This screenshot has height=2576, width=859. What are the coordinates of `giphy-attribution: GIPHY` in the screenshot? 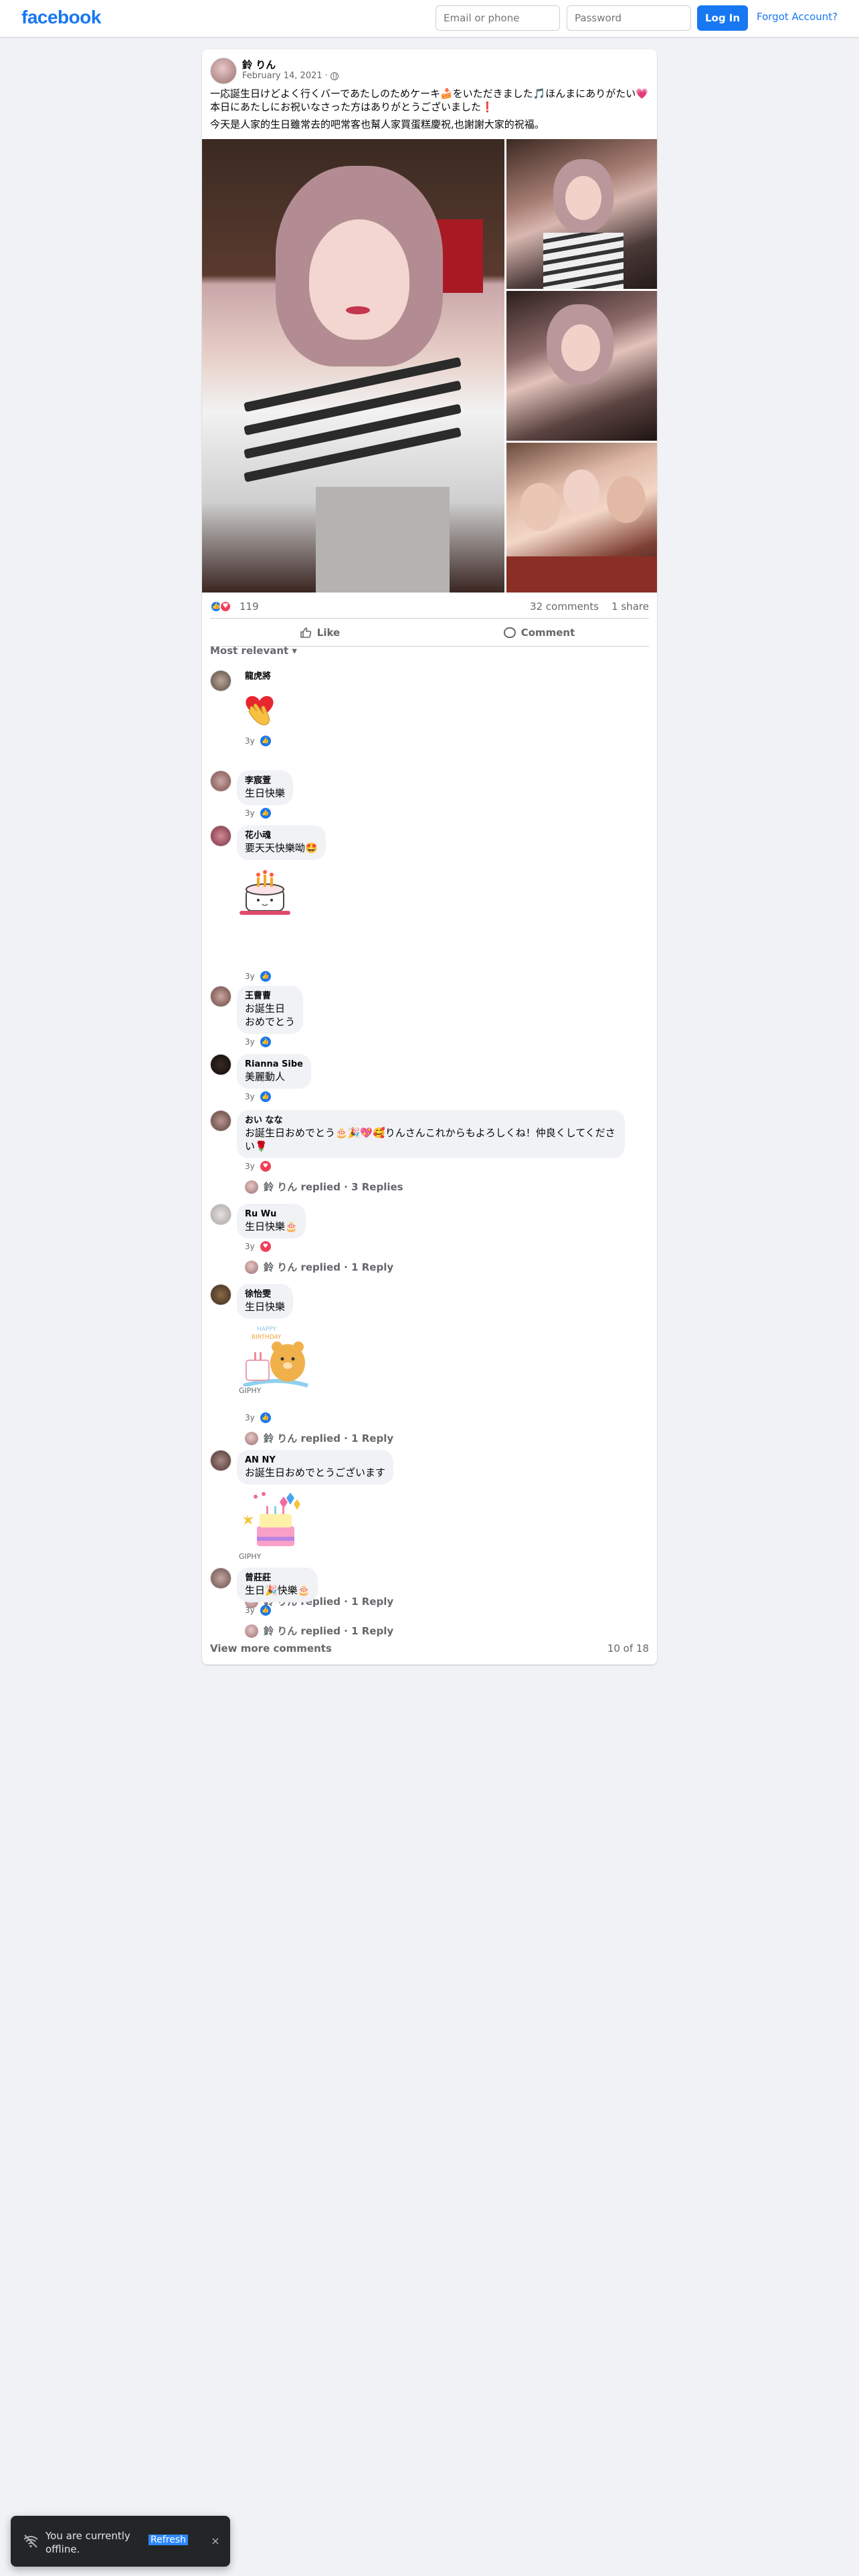 It's located at (250, 1390).